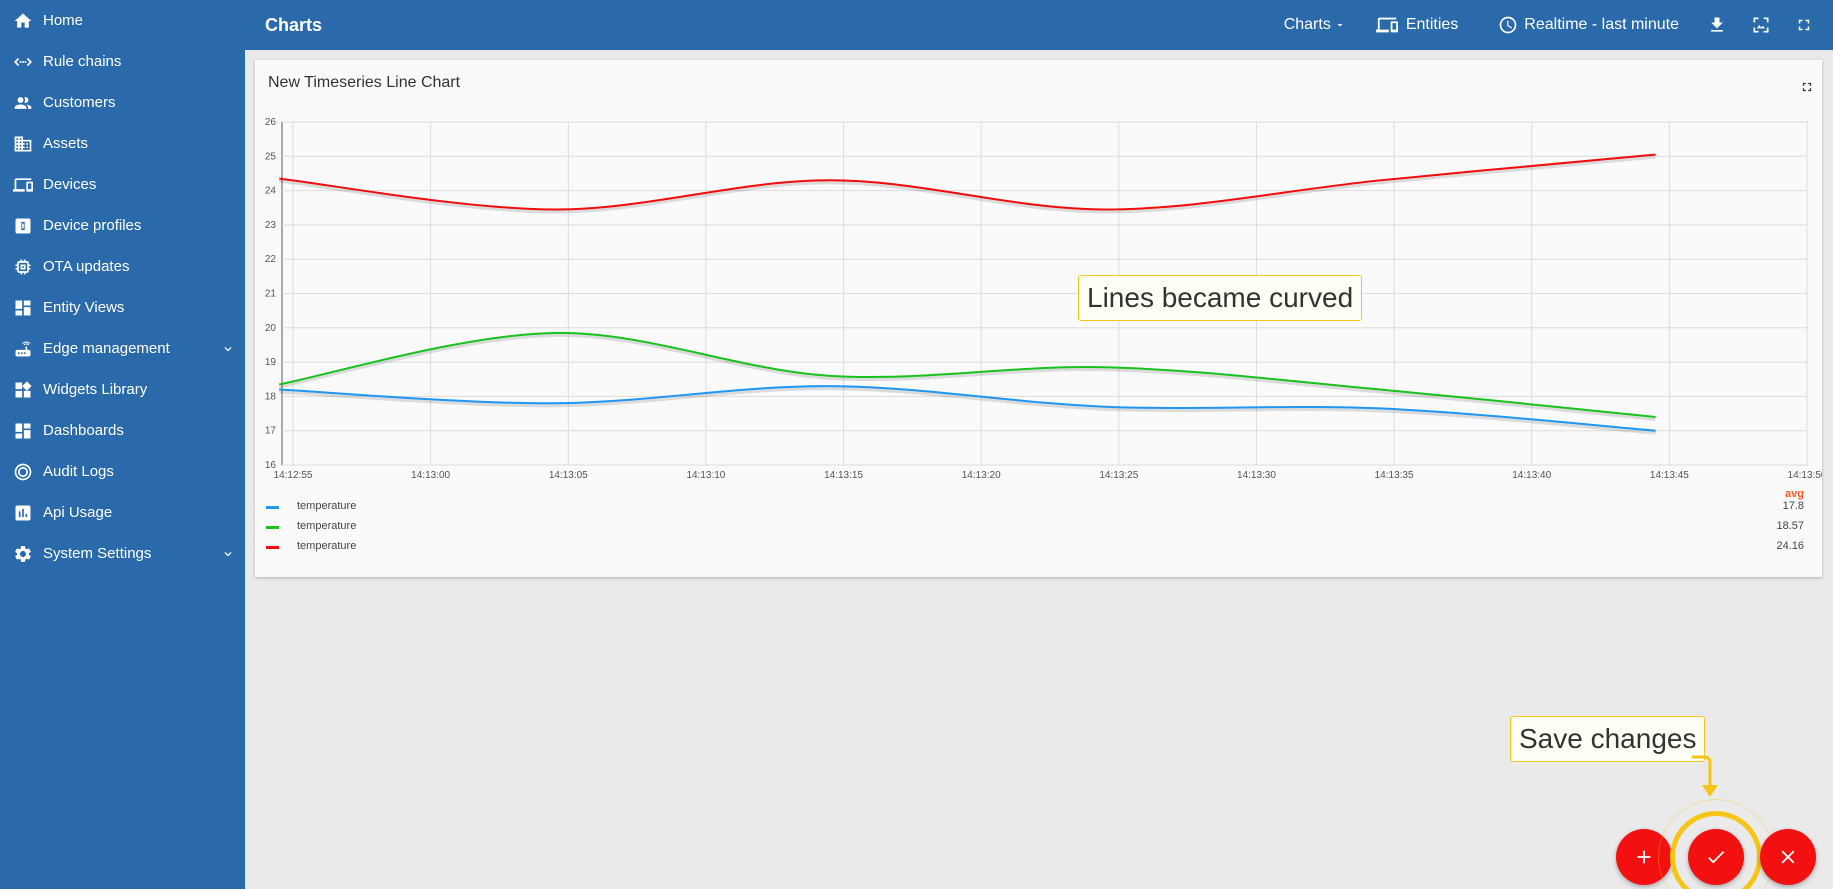 The height and width of the screenshot is (889, 1833). I want to click on assets-icon, so click(23, 144).